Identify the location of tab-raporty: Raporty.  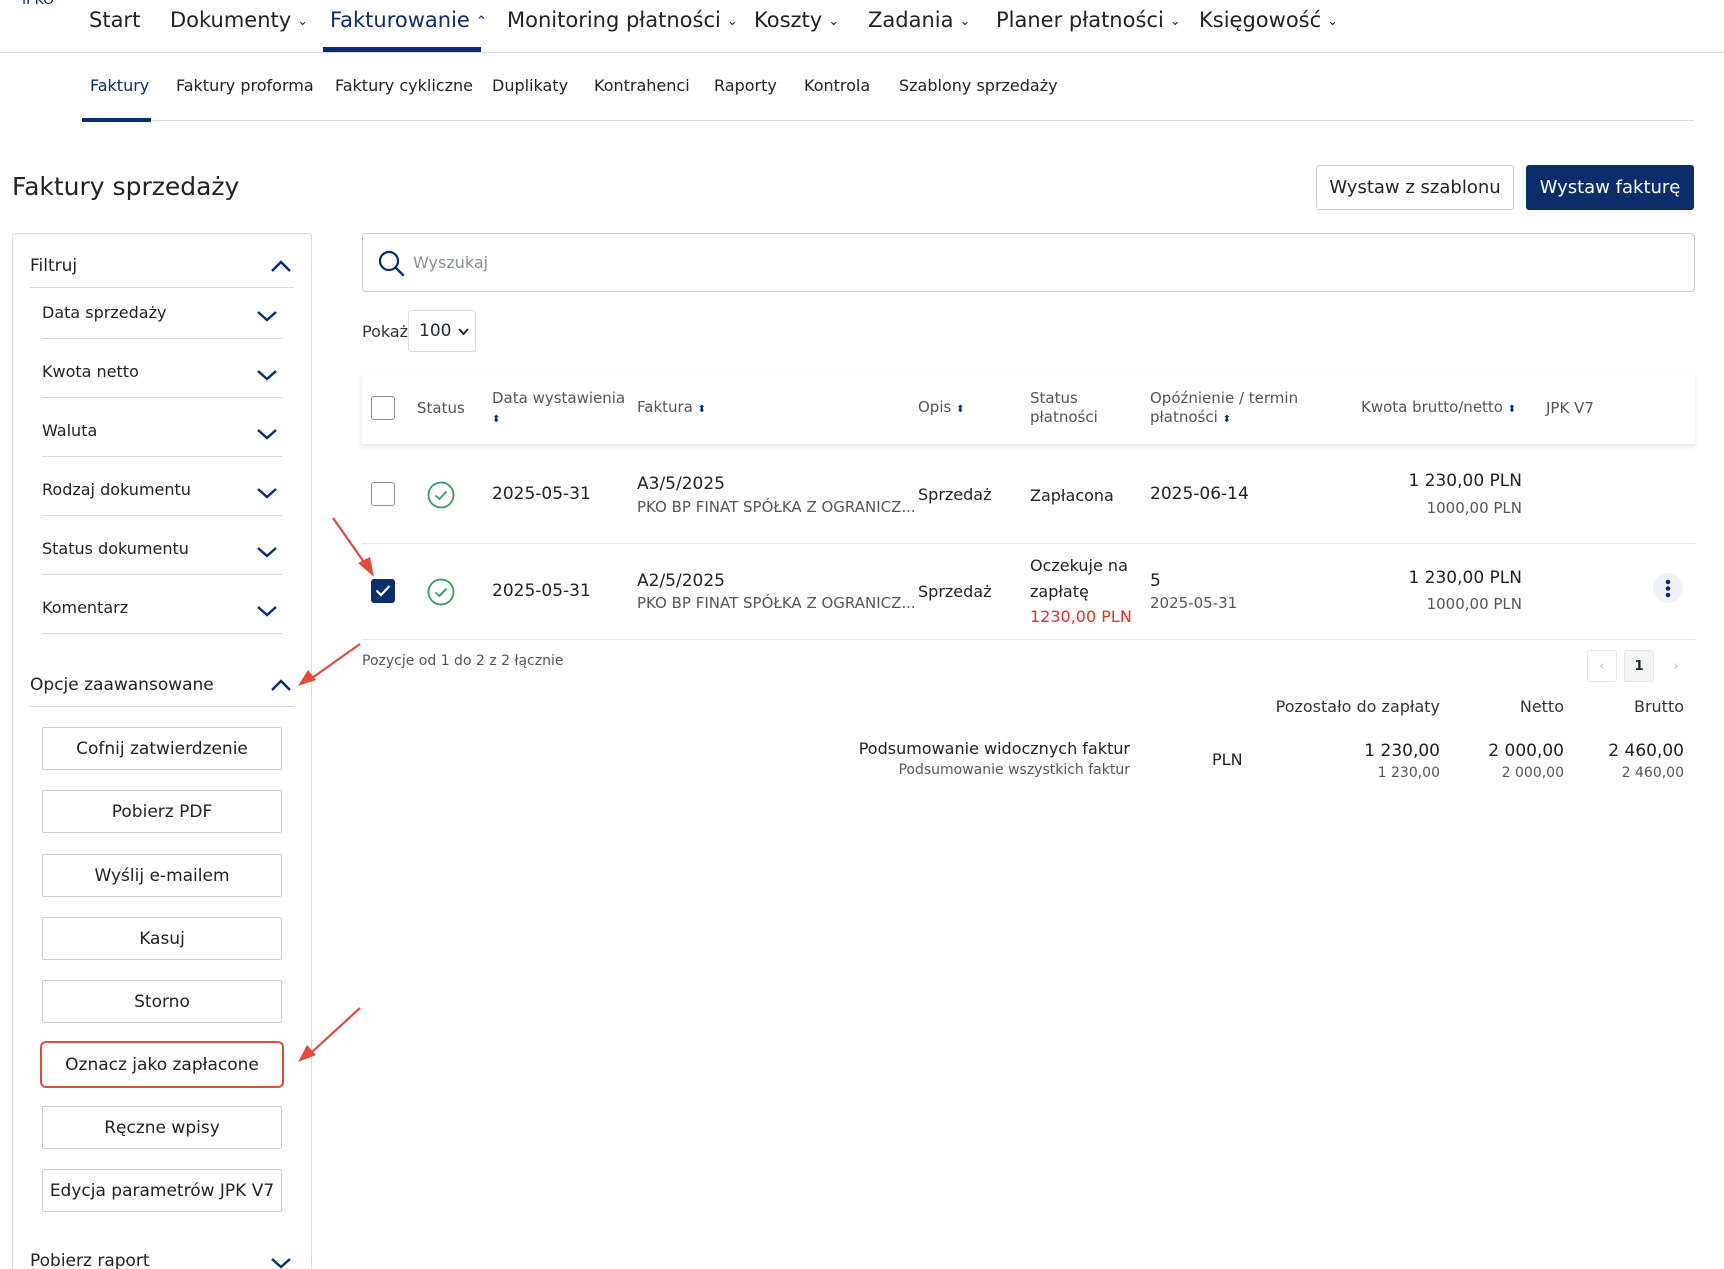
(745, 85).